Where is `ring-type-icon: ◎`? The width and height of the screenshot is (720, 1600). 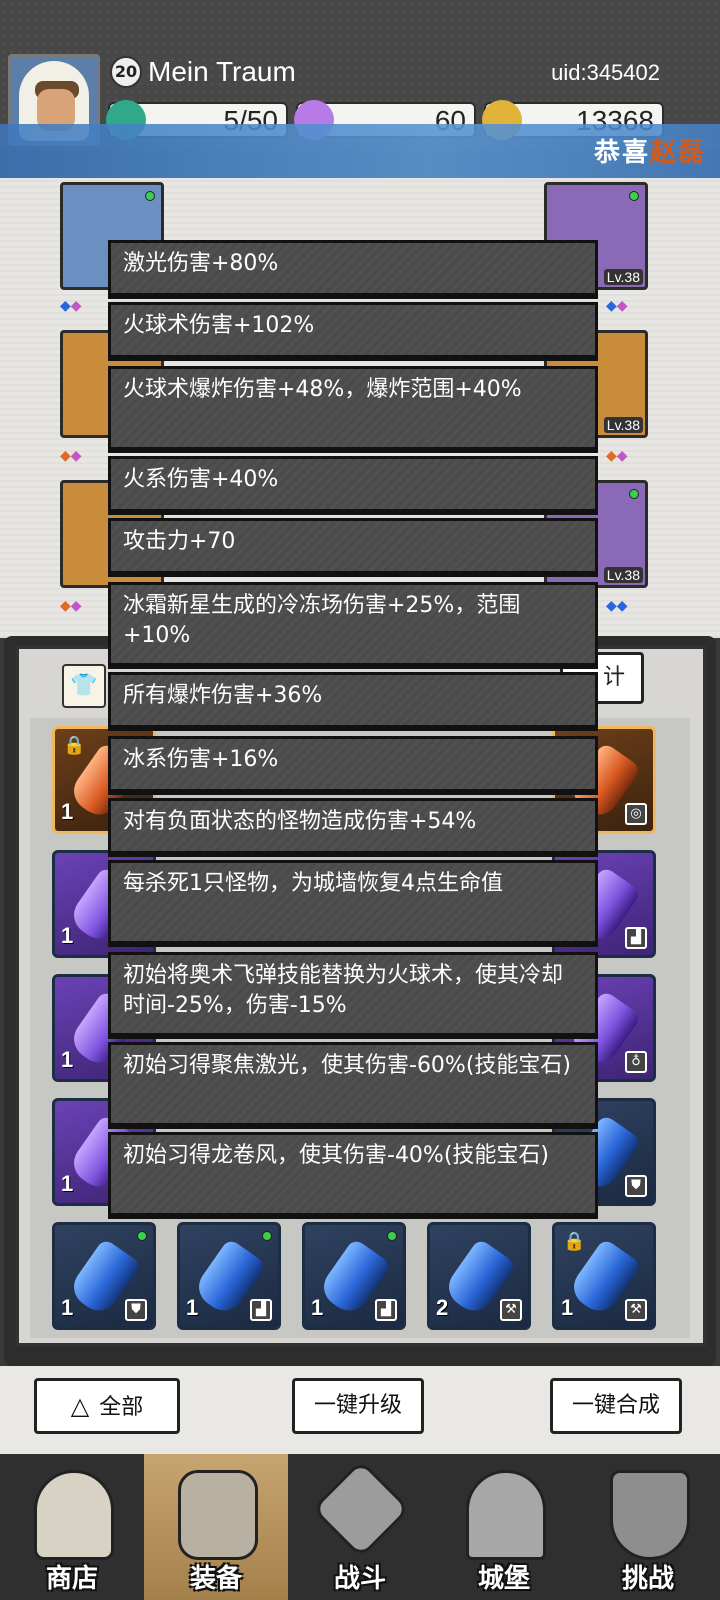 ring-type-icon: ◎ is located at coordinates (636, 814).